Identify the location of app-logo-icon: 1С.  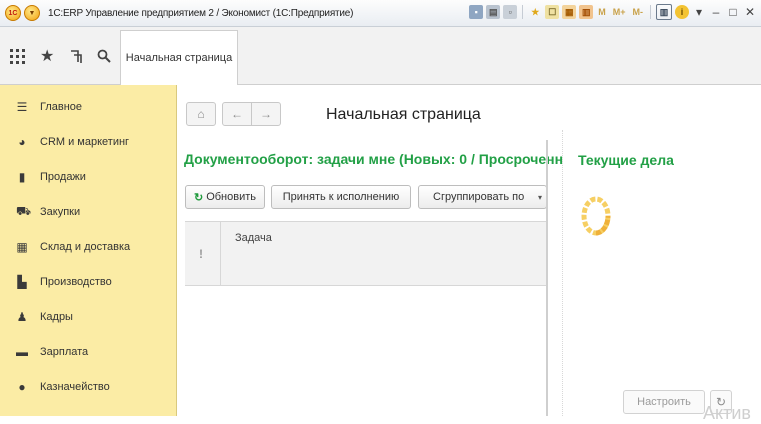
(13, 13).